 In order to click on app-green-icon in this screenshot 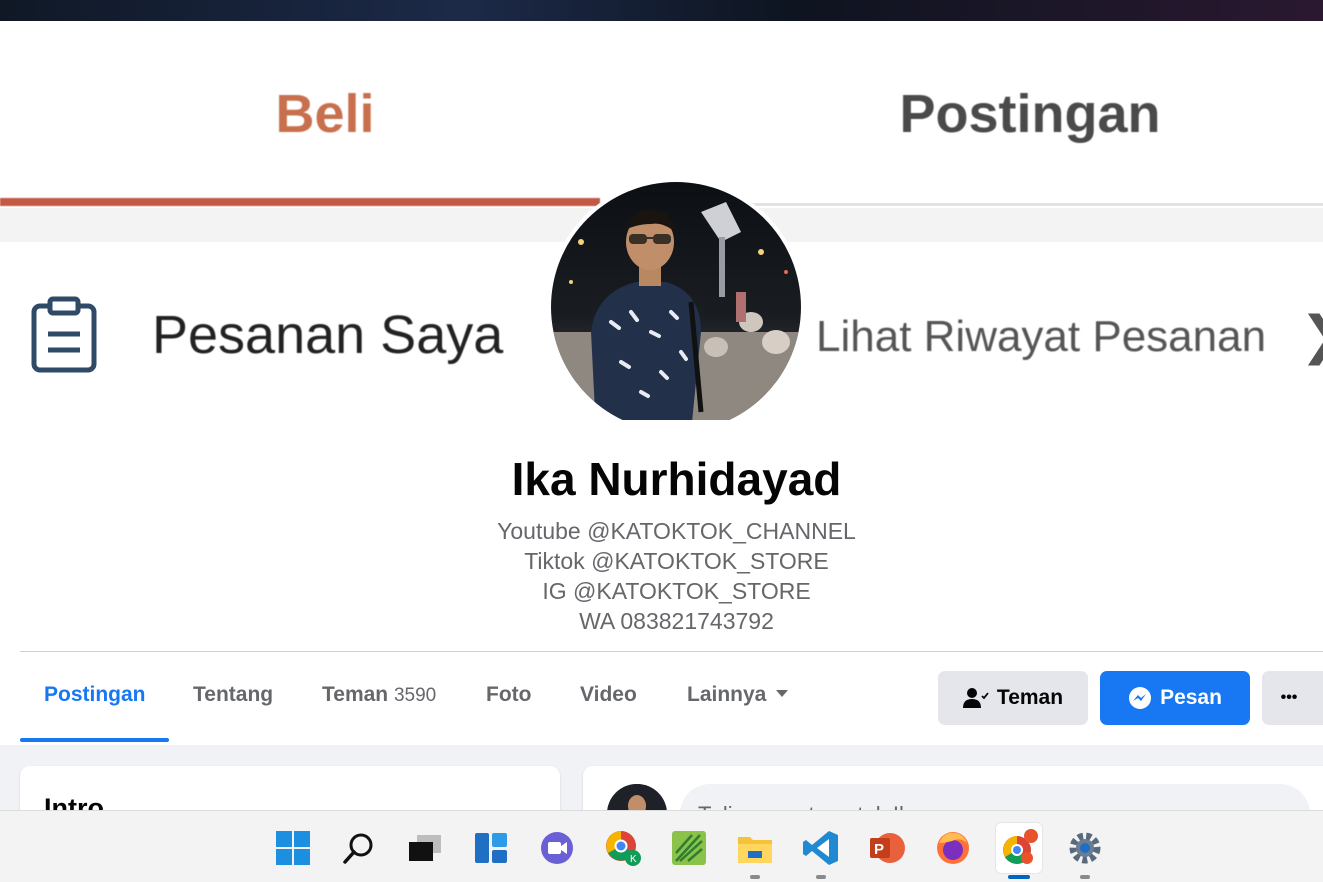, I will do `click(689, 848)`.